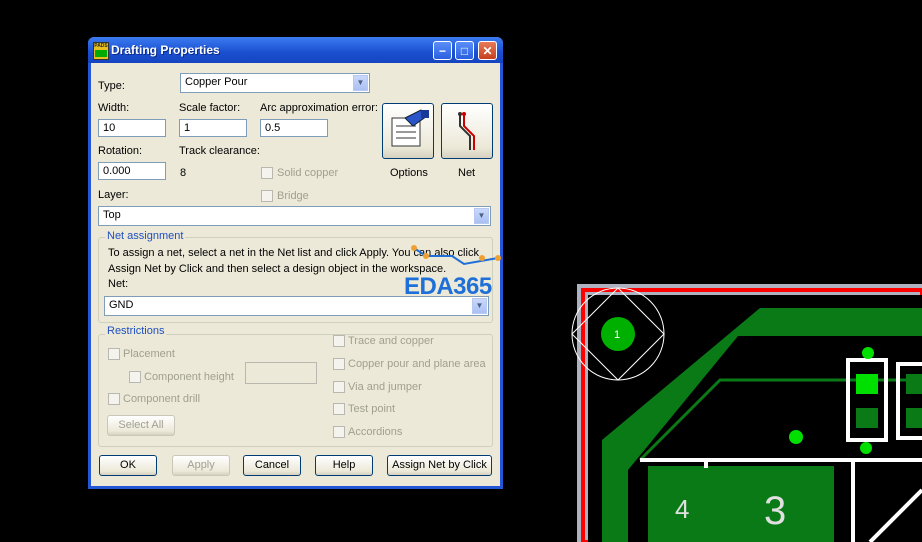  Describe the element at coordinates (132, 128) in the screenshot. I see `width-input: 10` at that location.